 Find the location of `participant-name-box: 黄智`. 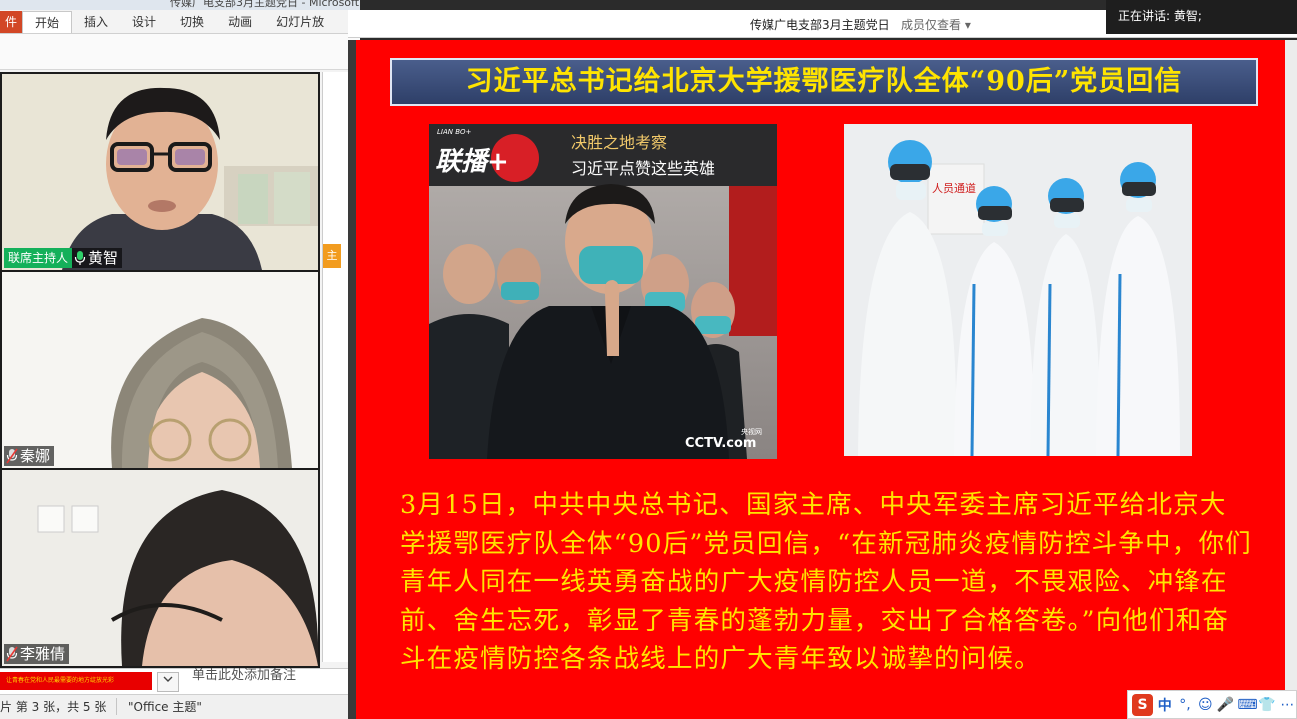

participant-name-box: 黄智 is located at coordinates (97, 258).